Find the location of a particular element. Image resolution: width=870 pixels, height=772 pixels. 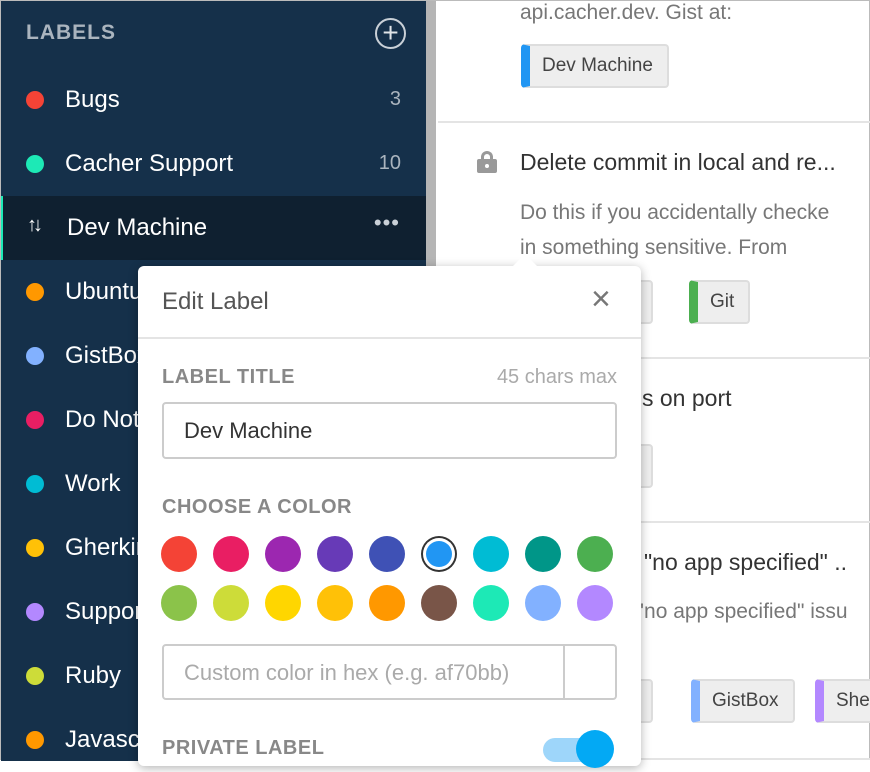

char-limit-hint: 45 chars max is located at coordinates (556, 377).